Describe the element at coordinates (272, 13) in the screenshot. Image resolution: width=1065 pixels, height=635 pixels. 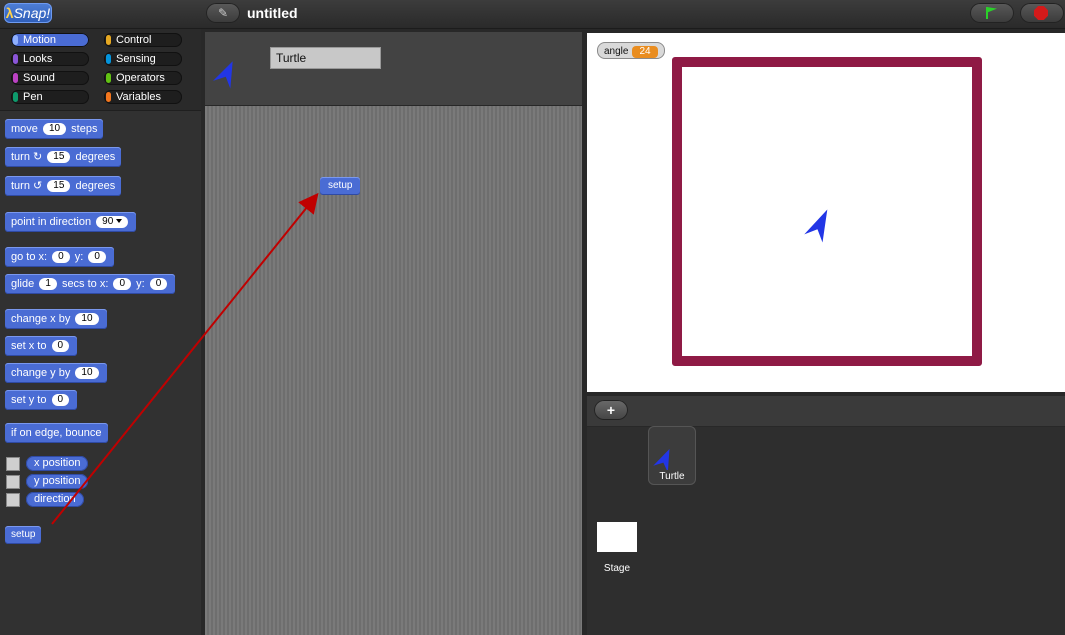
I see `project-title: untitled` at that location.